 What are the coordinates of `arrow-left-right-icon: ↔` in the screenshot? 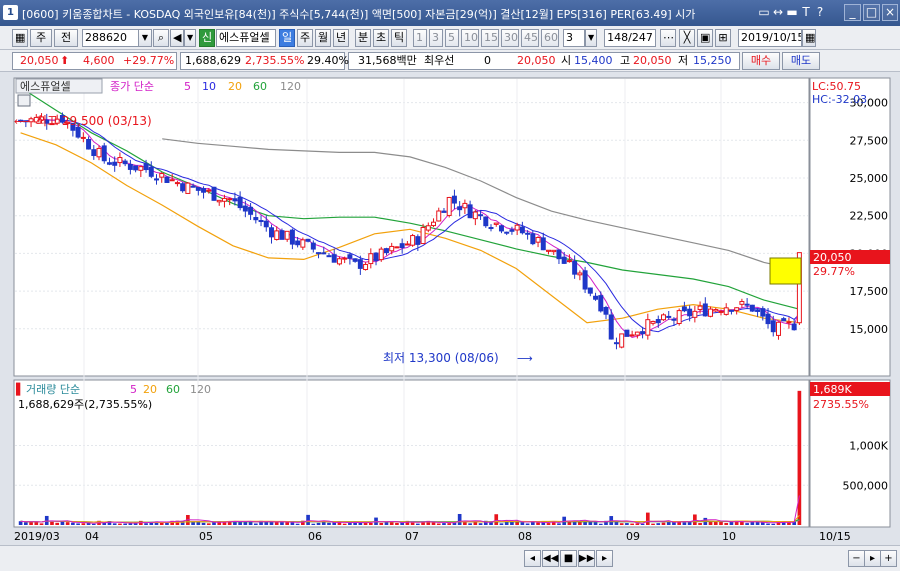 It's located at (778, 12).